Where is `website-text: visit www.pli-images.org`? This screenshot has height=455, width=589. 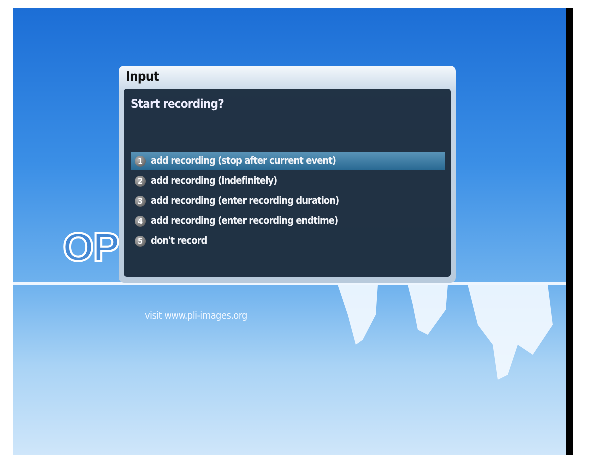
website-text: visit www.pli-images.org is located at coordinates (196, 316).